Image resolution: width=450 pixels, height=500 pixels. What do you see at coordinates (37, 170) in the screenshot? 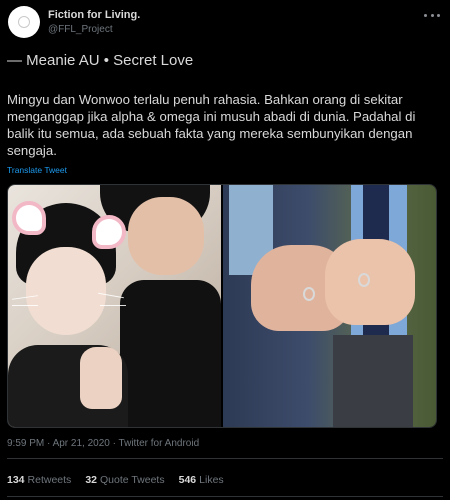
I see `translate-tweet-link: Translate Tweet` at bounding box center [37, 170].